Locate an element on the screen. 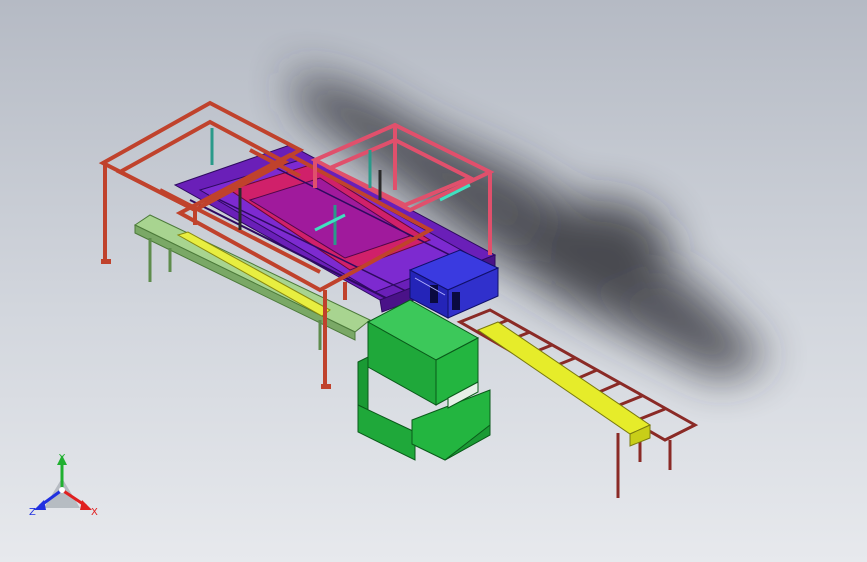 The height and width of the screenshot is (562, 867). view-triad: Y X Z is located at coordinates (63, 485).